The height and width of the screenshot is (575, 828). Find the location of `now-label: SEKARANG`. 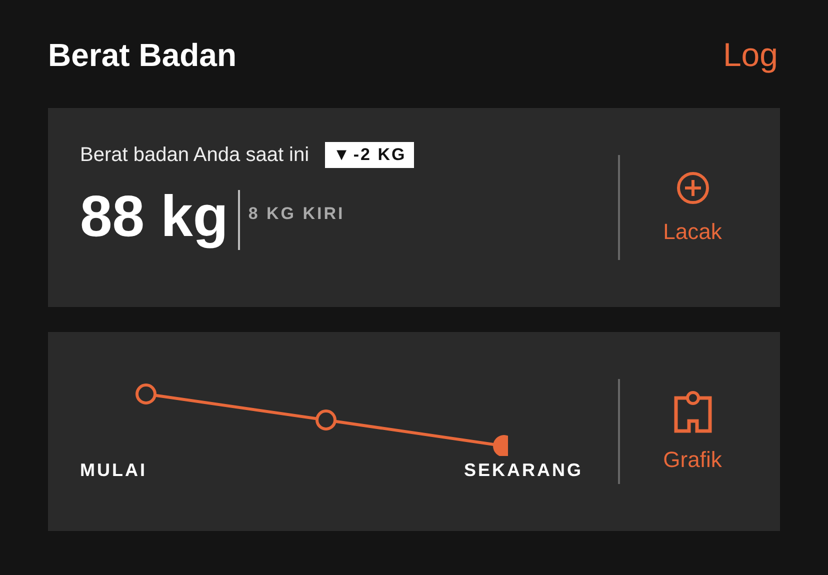

now-label: SEKARANG is located at coordinates (523, 470).